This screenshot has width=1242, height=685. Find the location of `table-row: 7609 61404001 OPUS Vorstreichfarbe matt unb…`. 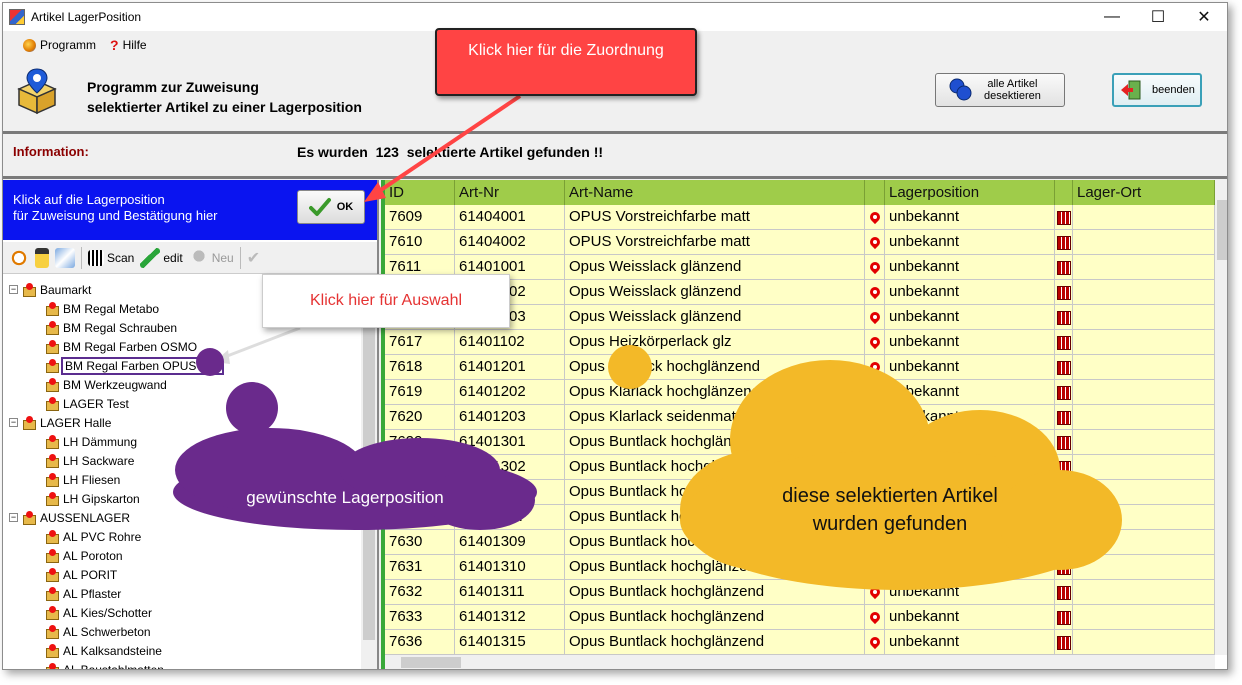

table-row: 7609 61404001 OPUS Vorstreichfarbe matt unb… is located at coordinates (800, 217).